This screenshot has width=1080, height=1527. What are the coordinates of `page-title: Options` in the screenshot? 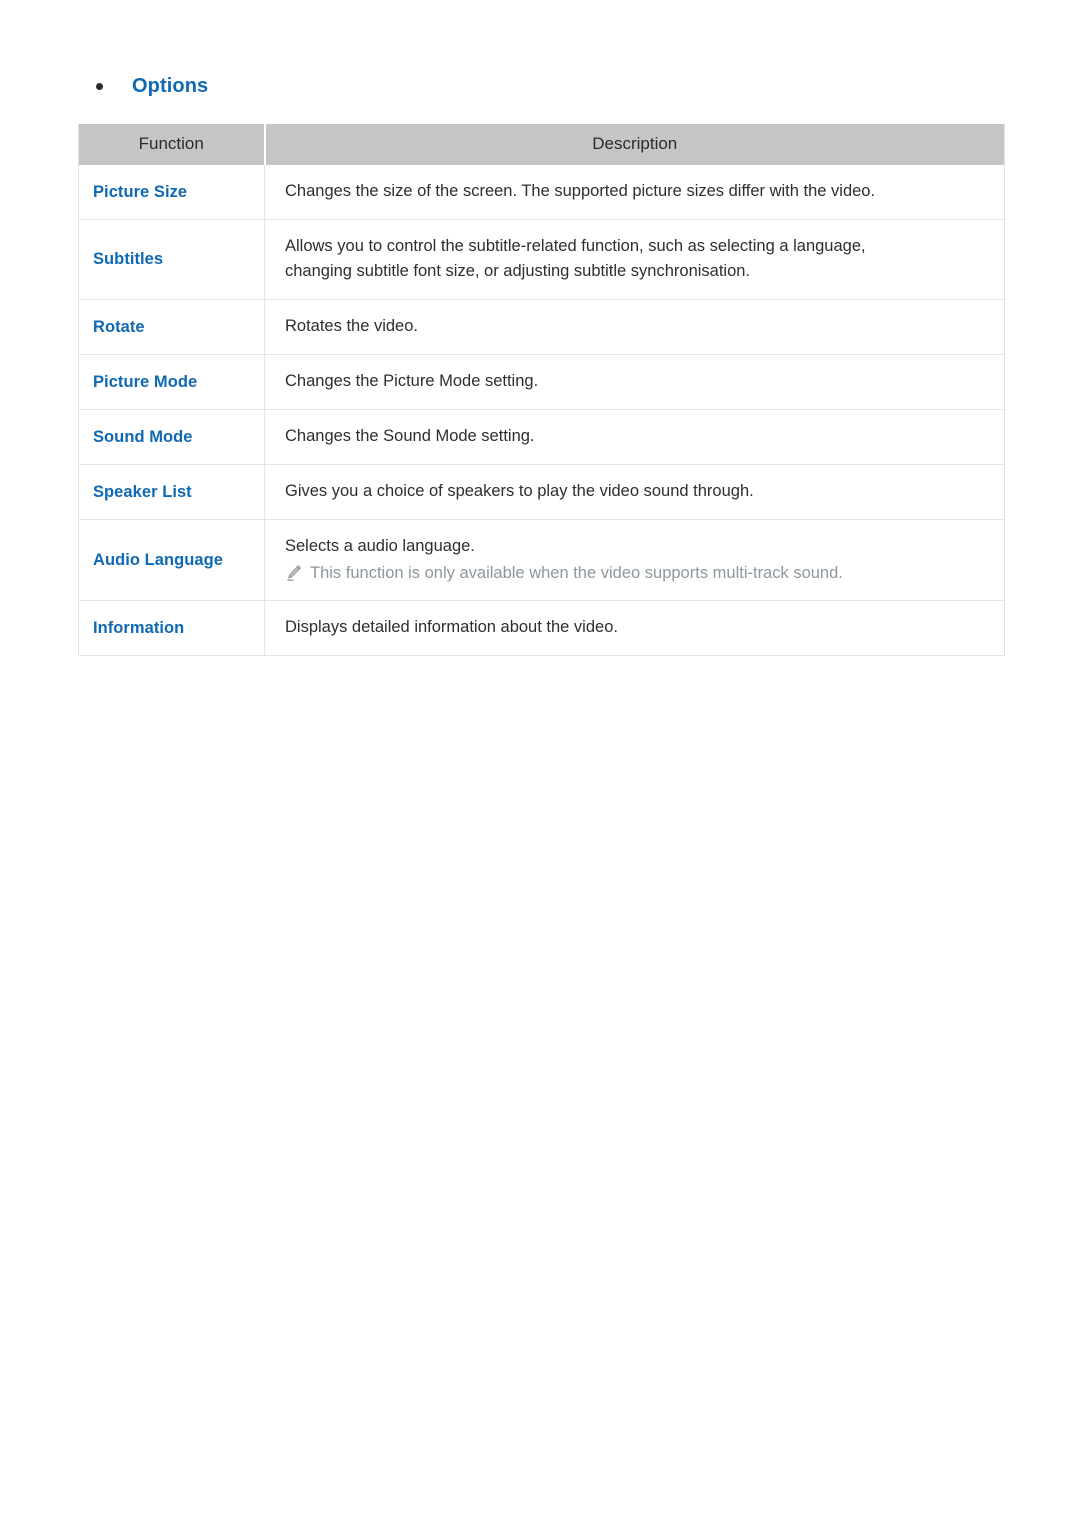 It's located at (170, 86).